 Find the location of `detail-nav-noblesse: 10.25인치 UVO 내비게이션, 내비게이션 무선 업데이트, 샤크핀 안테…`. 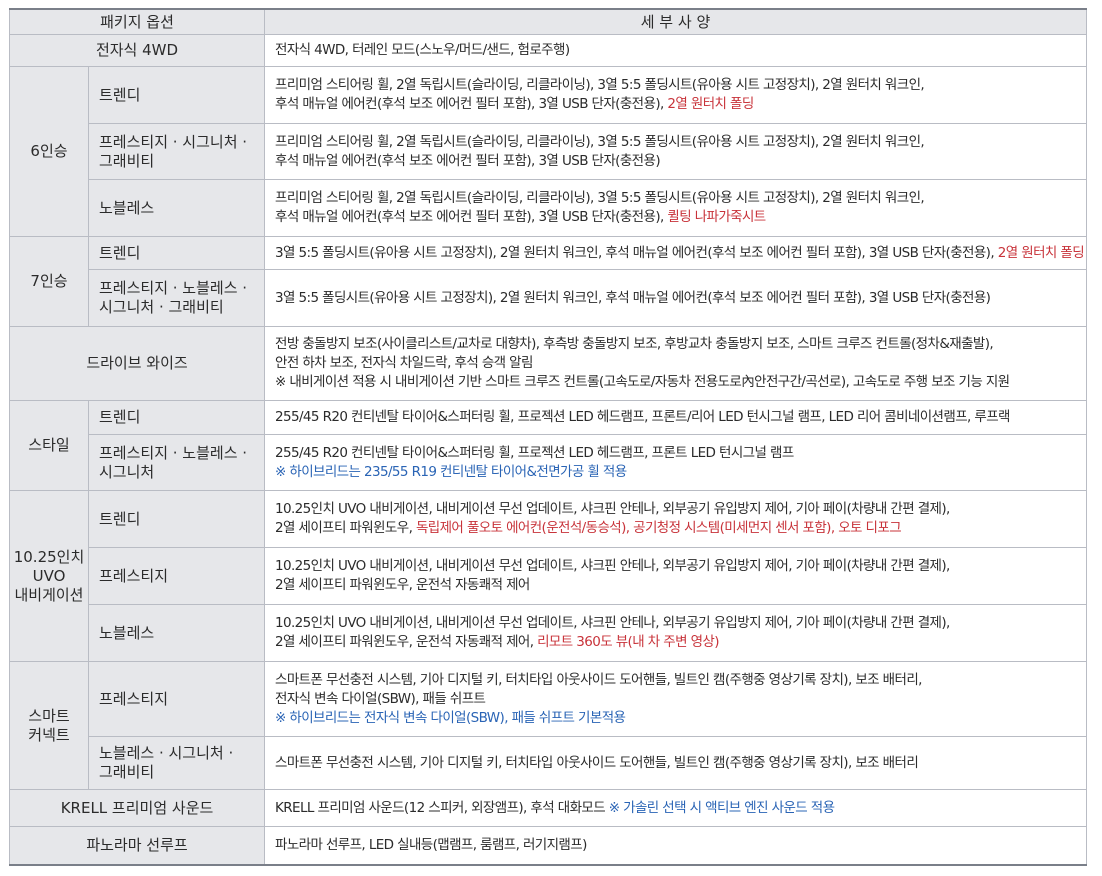

detail-nav-noblesse: 10.25인치 UVO 내비게이션, 내비게이션 무선 업데이트, 샤크핀 안테… is located at coordinates (675, 633).